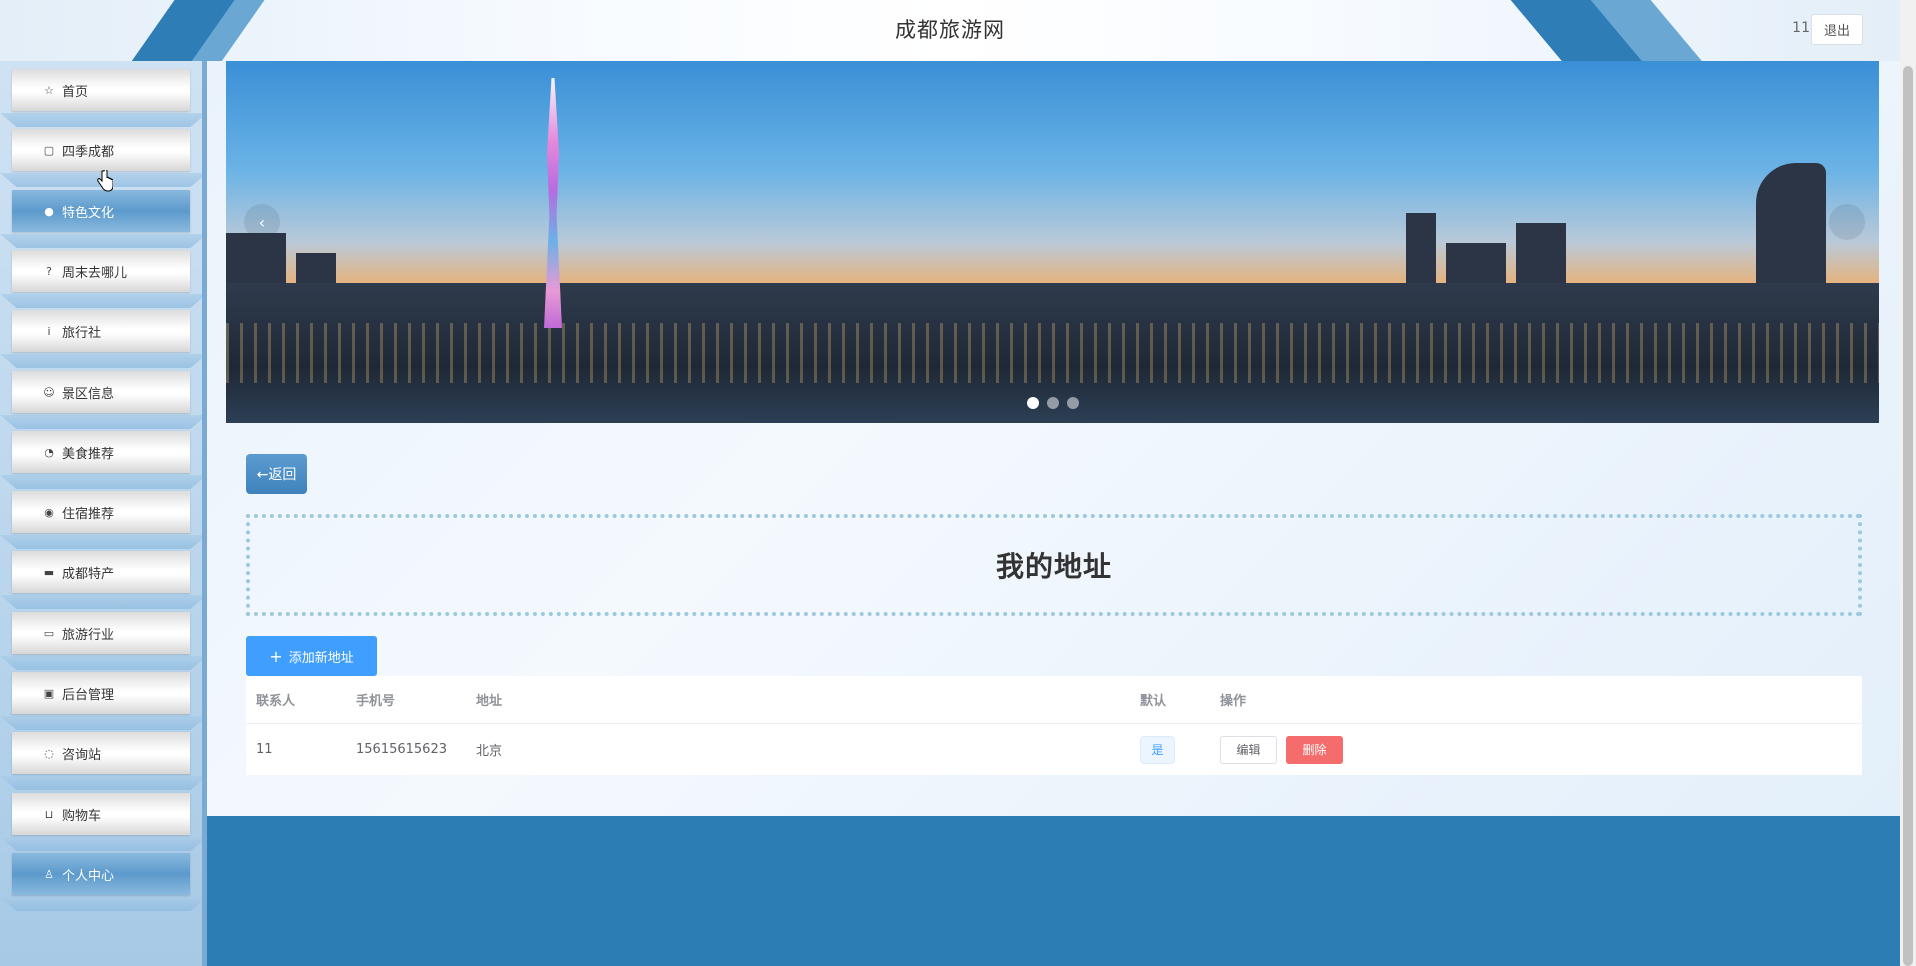  What do you see at coordinates (49, 512) in the screenshot?
I see `camera-icon: ◉` at bounding box center [49, 512].